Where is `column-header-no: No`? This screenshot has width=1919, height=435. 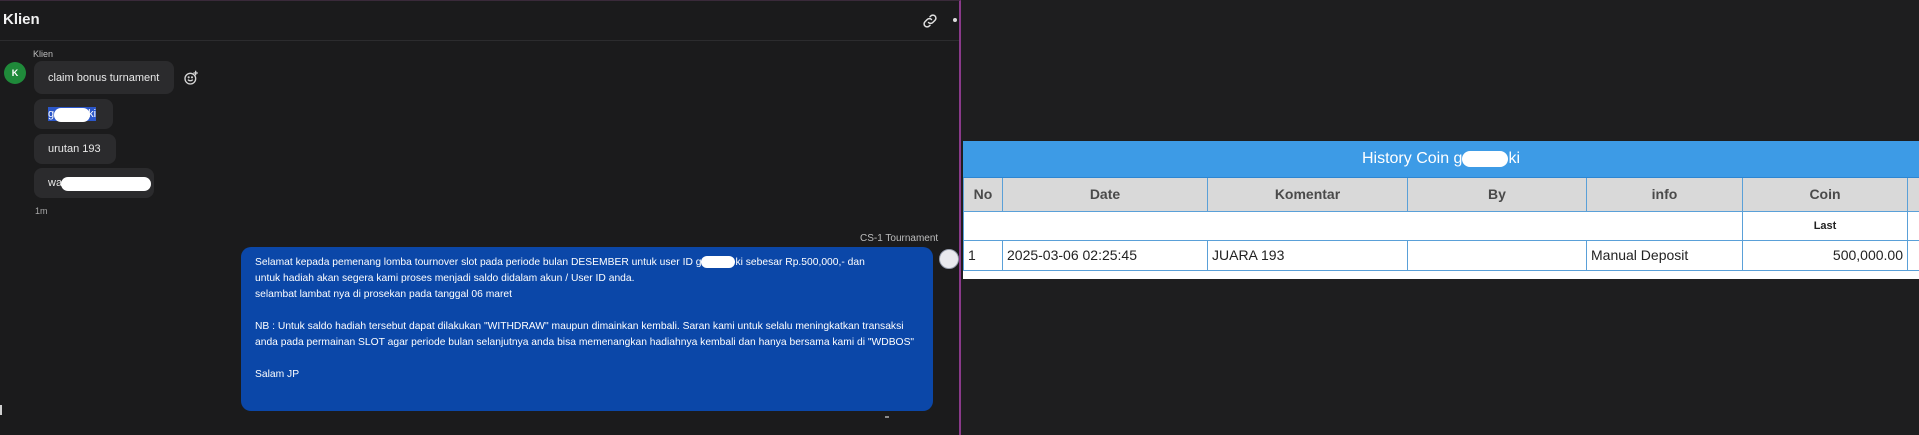 column-header-no: No is located at coordinates (983, 195).